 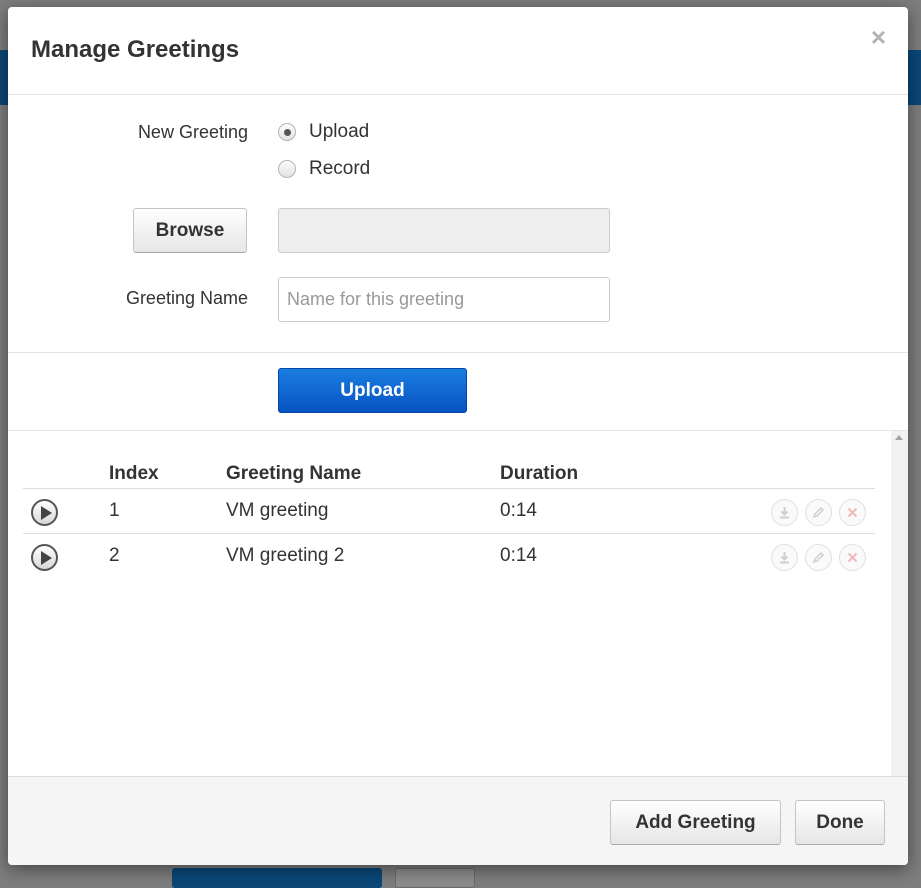 What do you see at coordinates (114, 510) in the screenshot?
I see `row-index: 1` at bounding box center [114, 510].